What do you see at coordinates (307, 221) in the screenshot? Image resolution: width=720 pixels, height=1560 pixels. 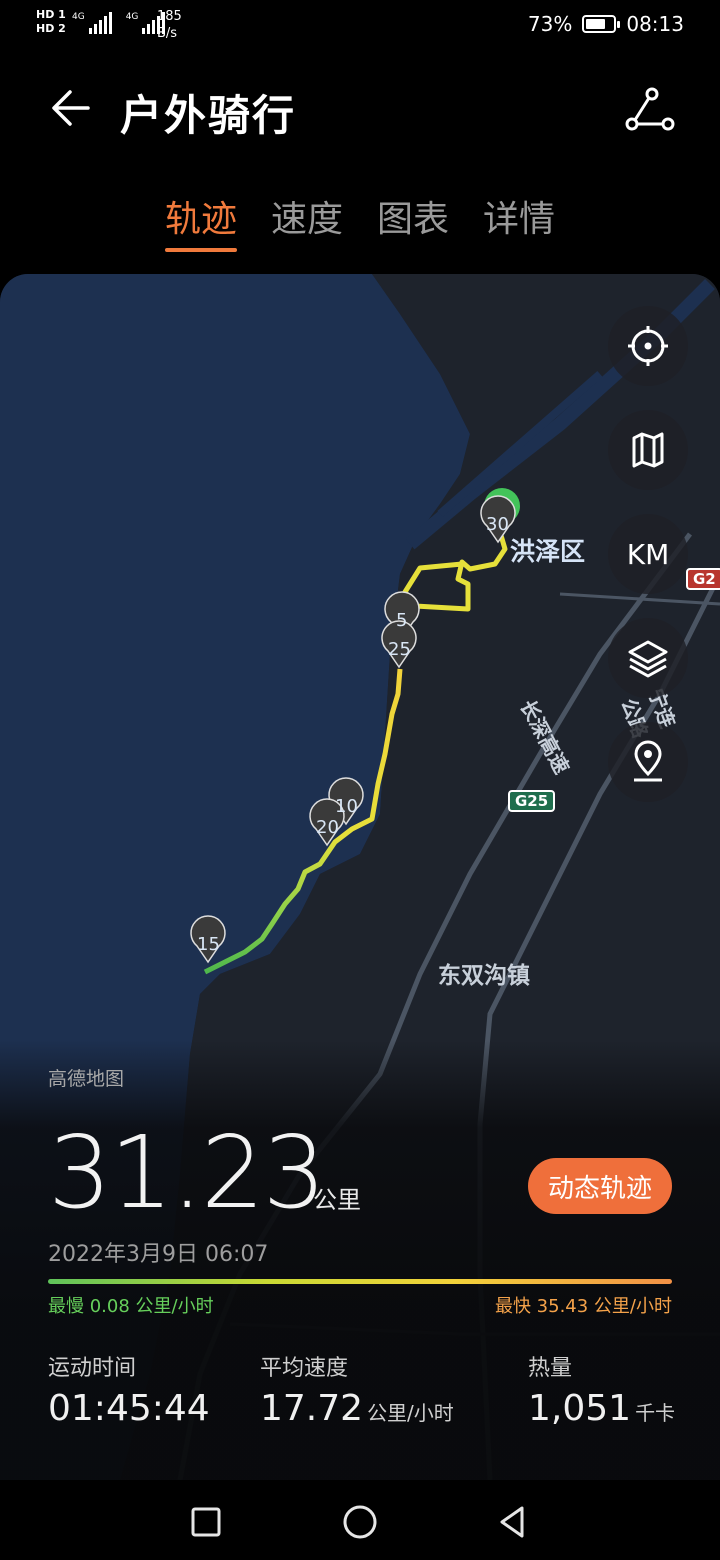 I see `tab-speed: 速度` at bounding box center [307, 221].